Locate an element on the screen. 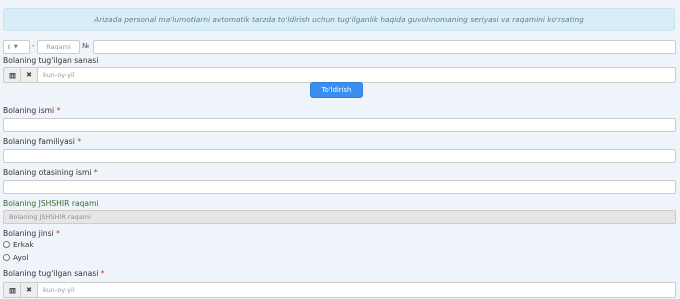  birthdate-bottom-label: Bolaning tug'ilgan sanasi * is located at coordinates (54, 273).